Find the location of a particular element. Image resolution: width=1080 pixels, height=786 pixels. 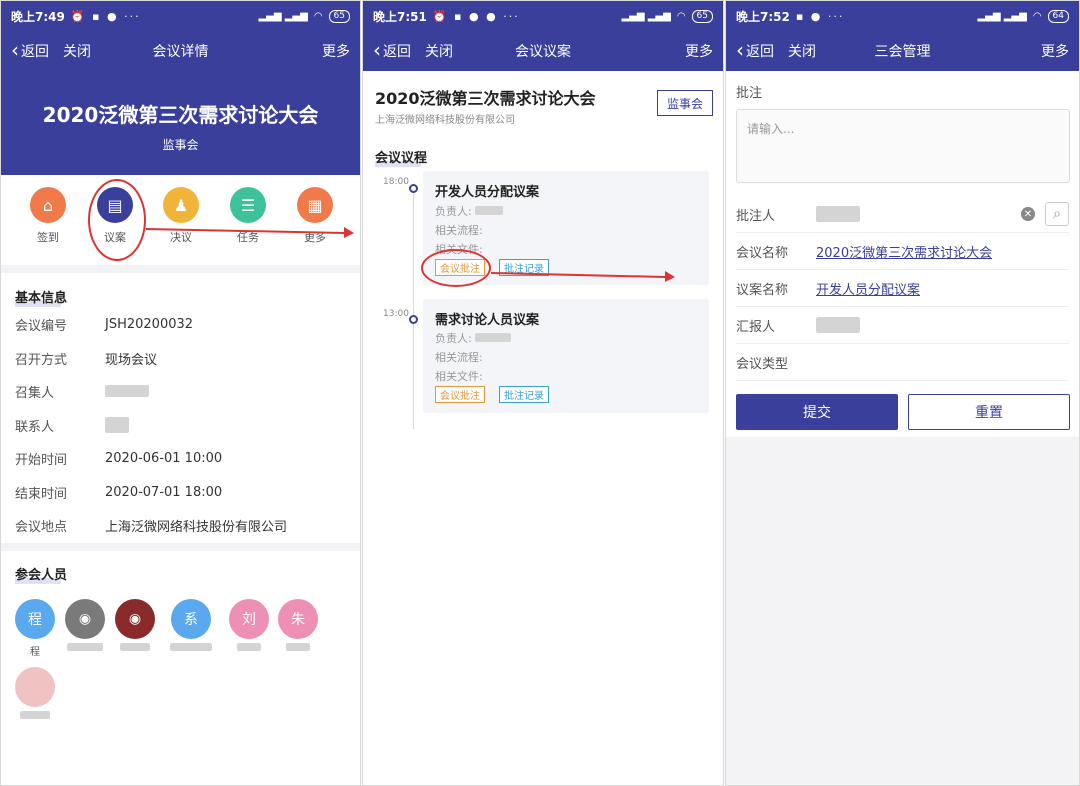

status-icons: ▪ ● ··· is located at coordinates (820, 16).